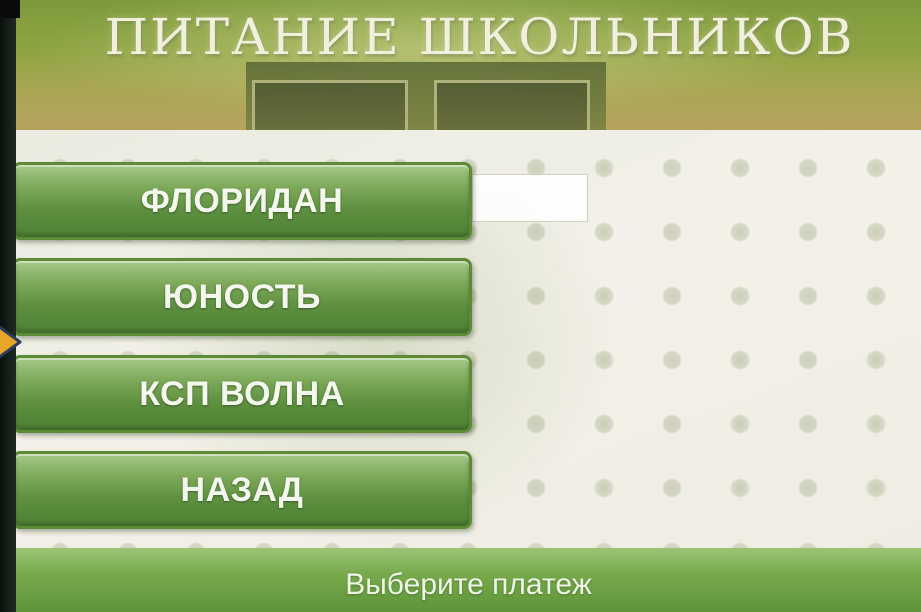 This screenshot has width=921, height=612. I want to click on ksp-volna-button: КСП ВОЛНА, so click(242, 394).